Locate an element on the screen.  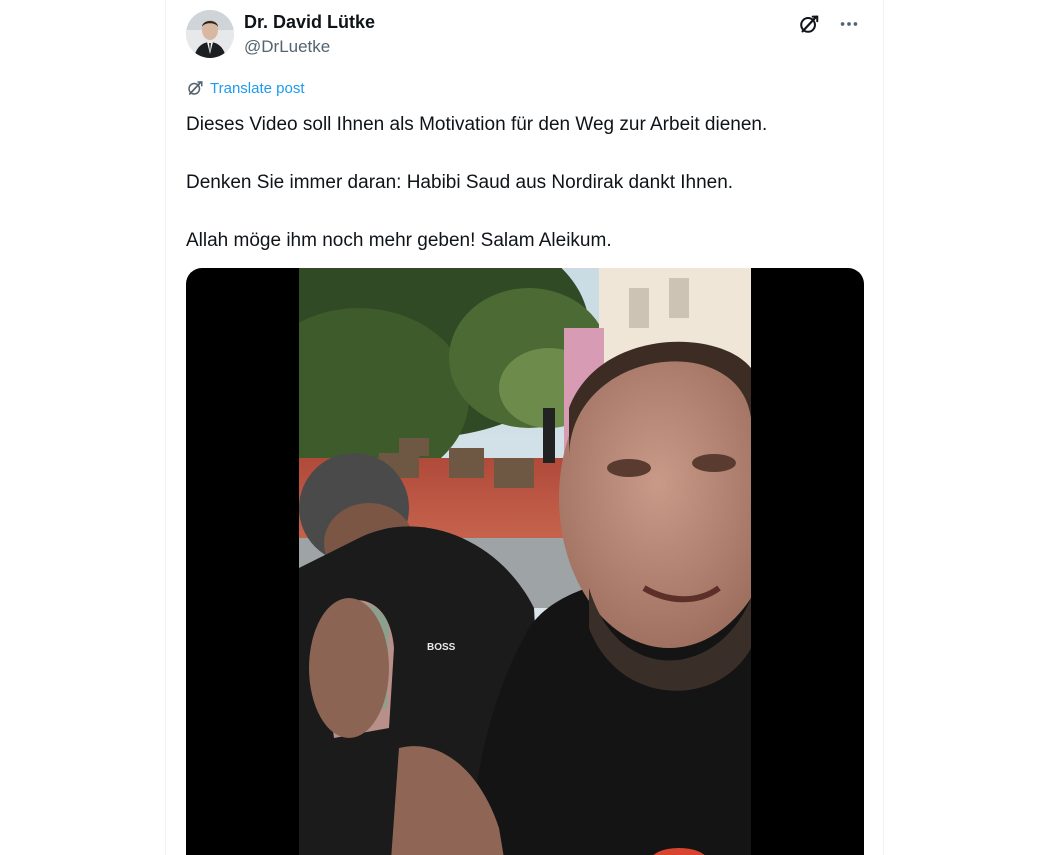
grok-icon is located at coordinates (809, 24).